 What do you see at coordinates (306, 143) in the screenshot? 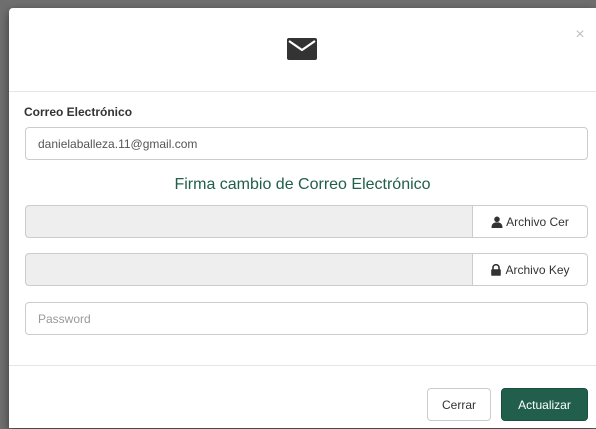
I see `email-input` at bounding box center [306, 143].